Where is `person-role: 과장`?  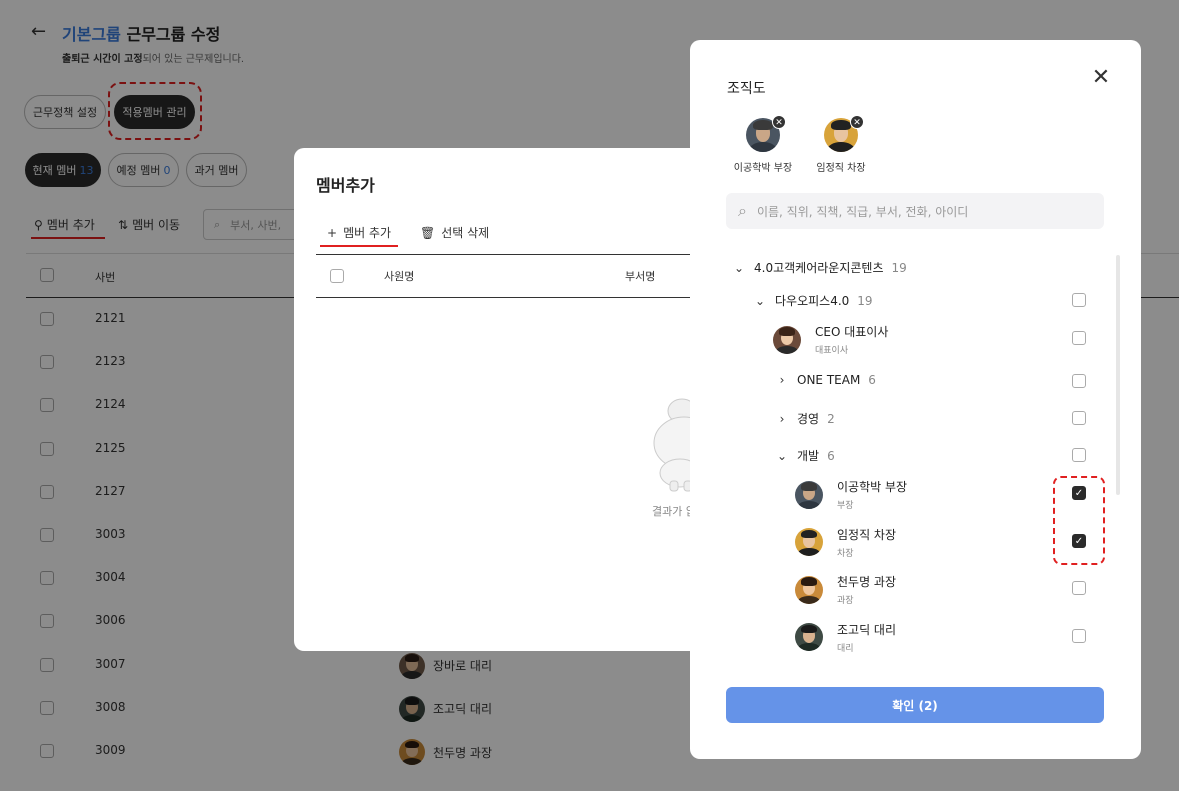
person-role: 과장 is located at coordinates (845, 601).